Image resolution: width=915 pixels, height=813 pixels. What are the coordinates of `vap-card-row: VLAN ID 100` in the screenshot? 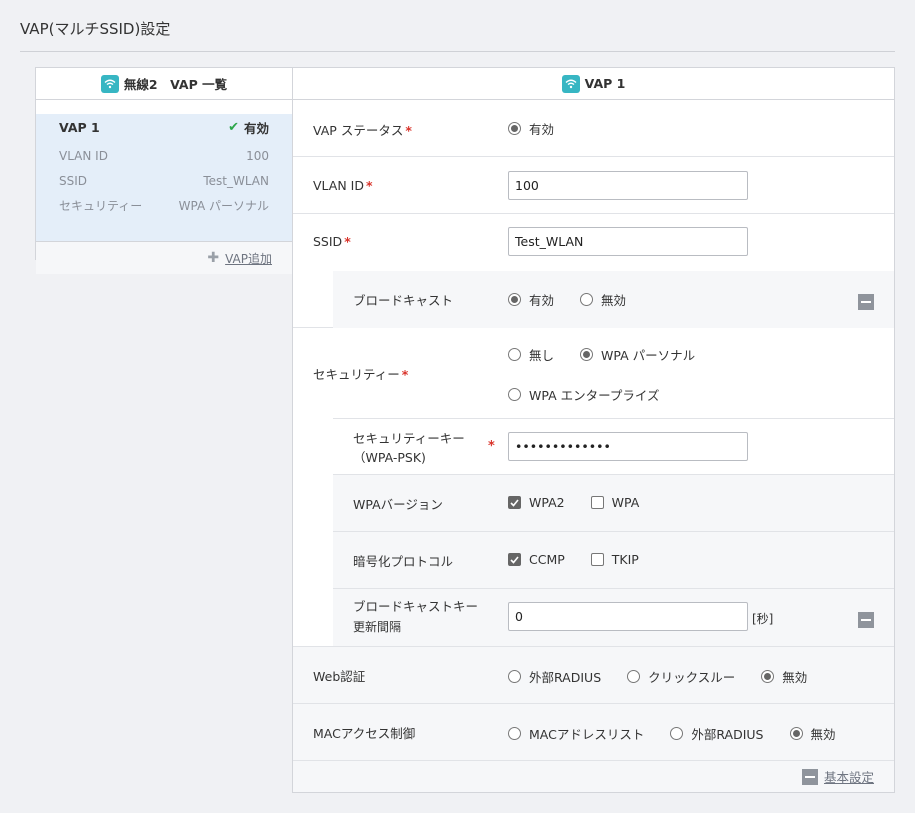 It's located at (164, 155).